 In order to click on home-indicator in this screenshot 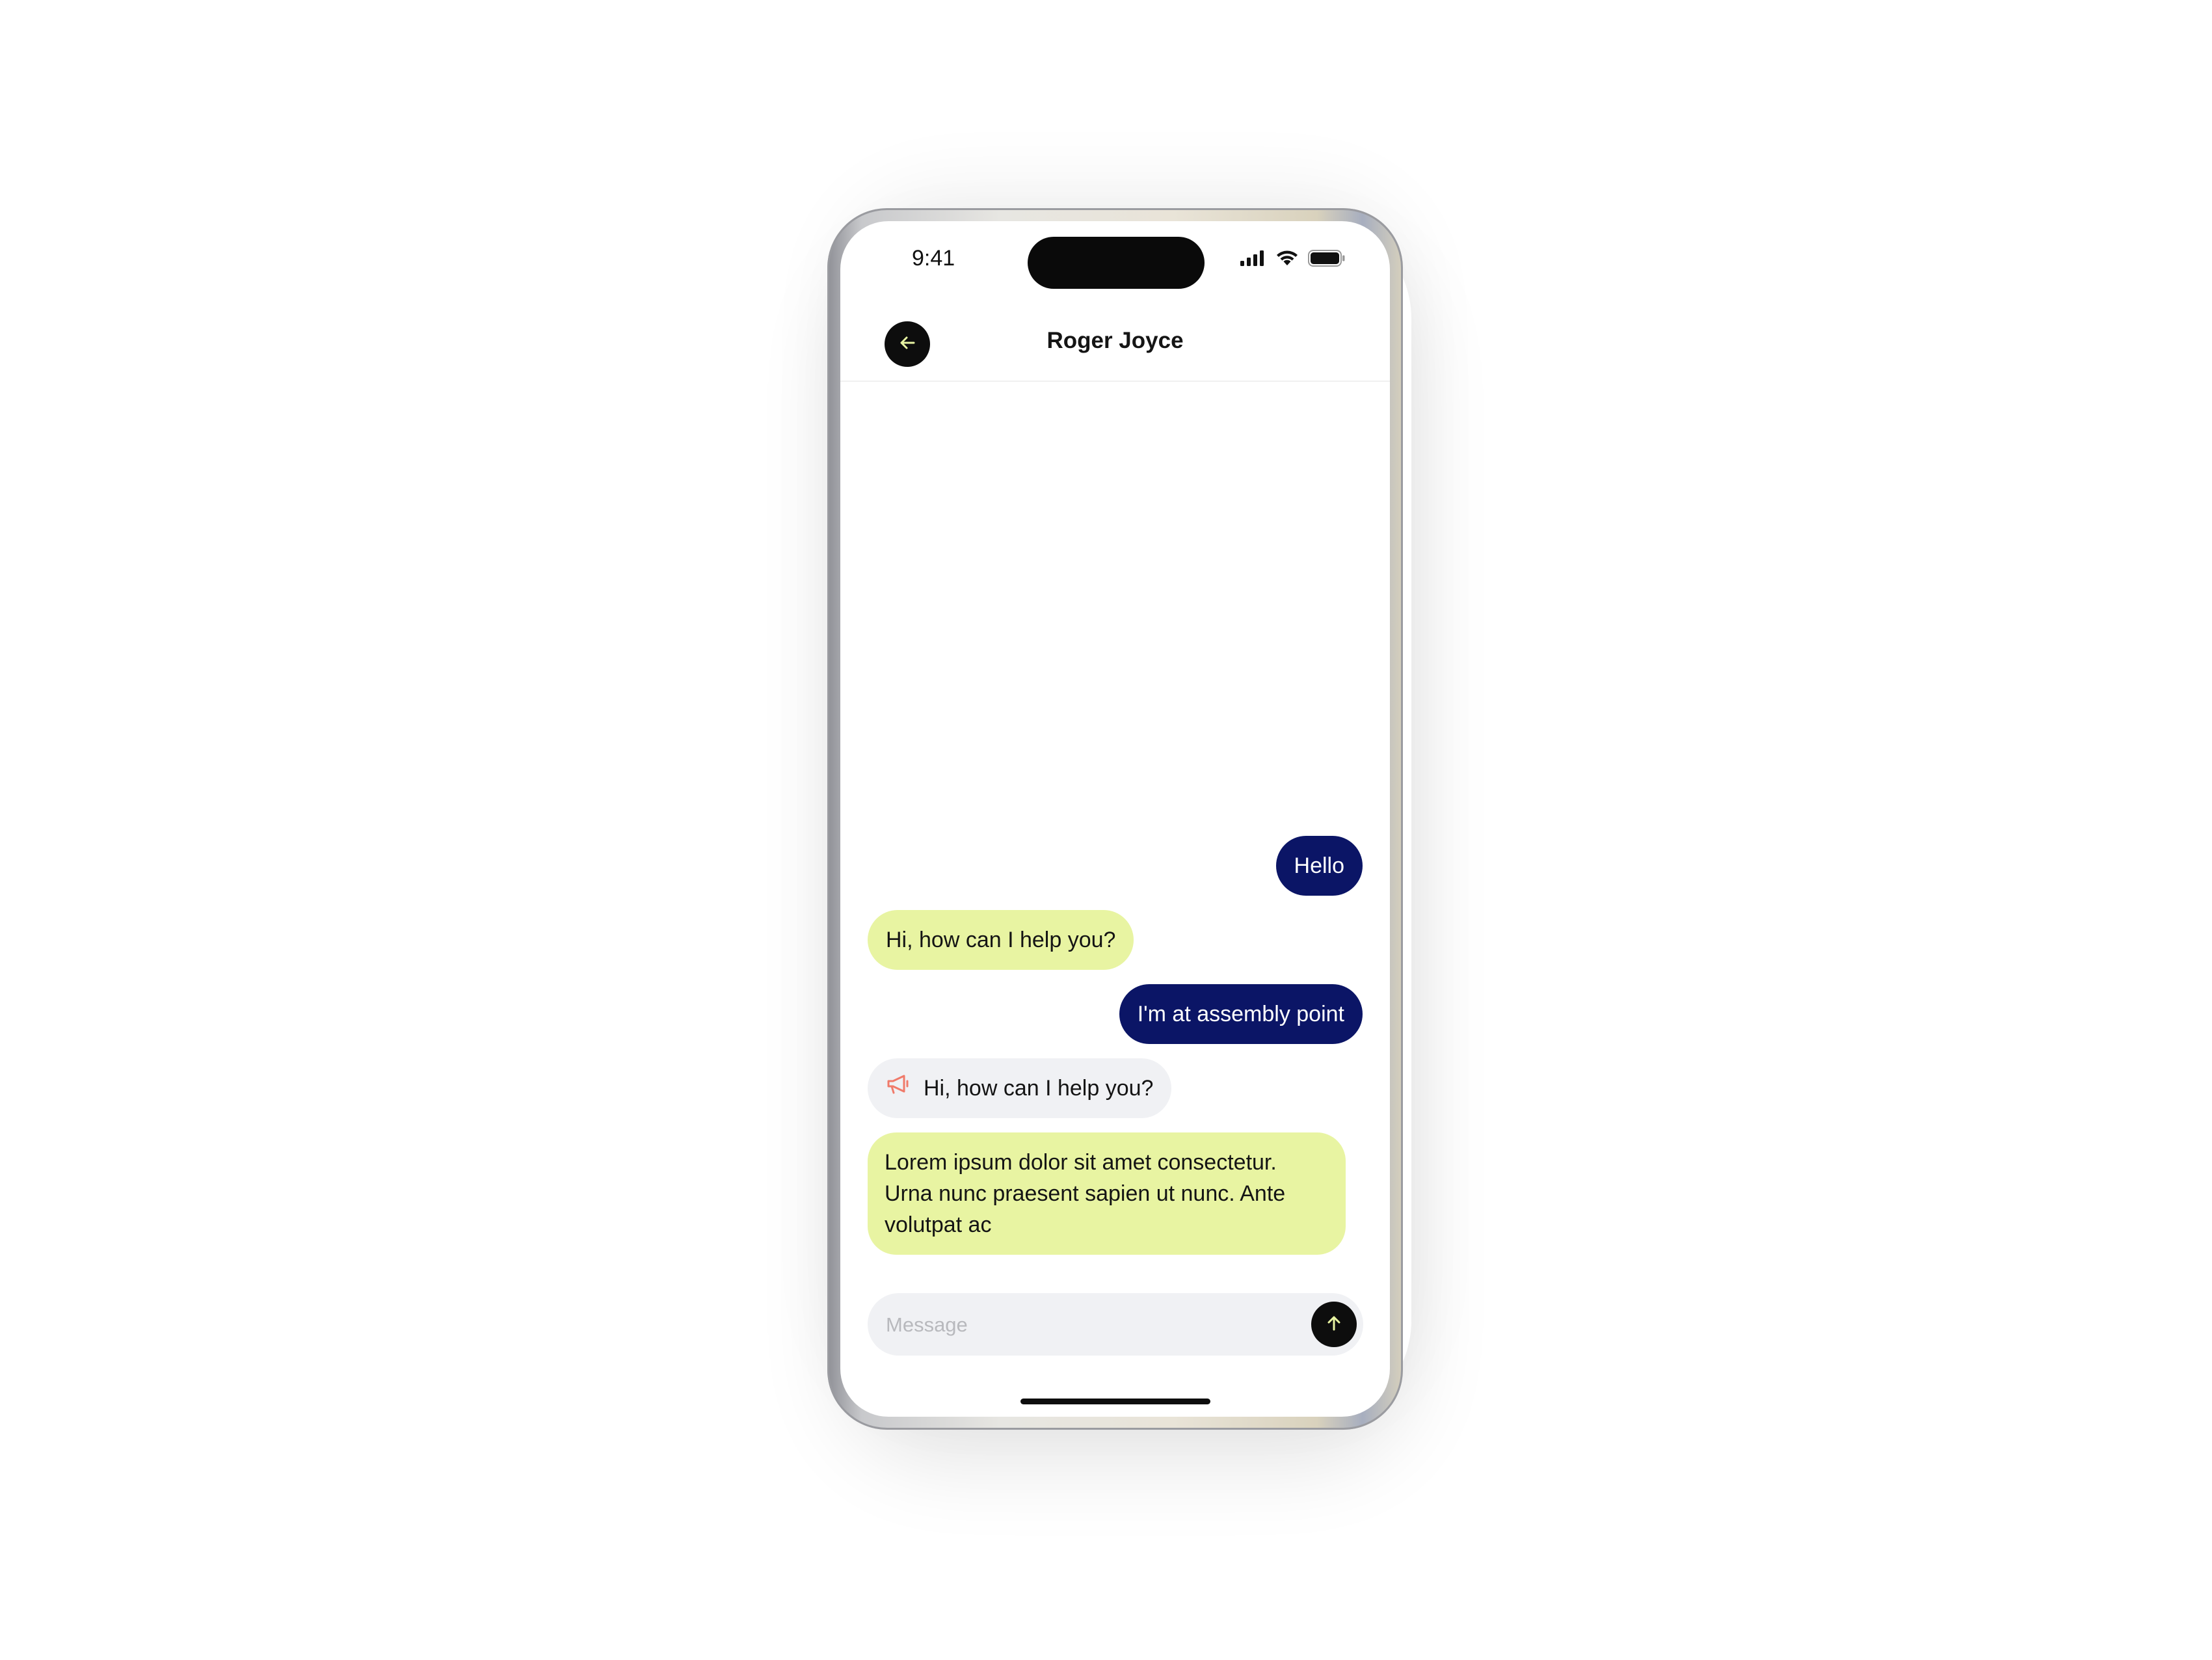, I will do `click(1115, 1401)`.